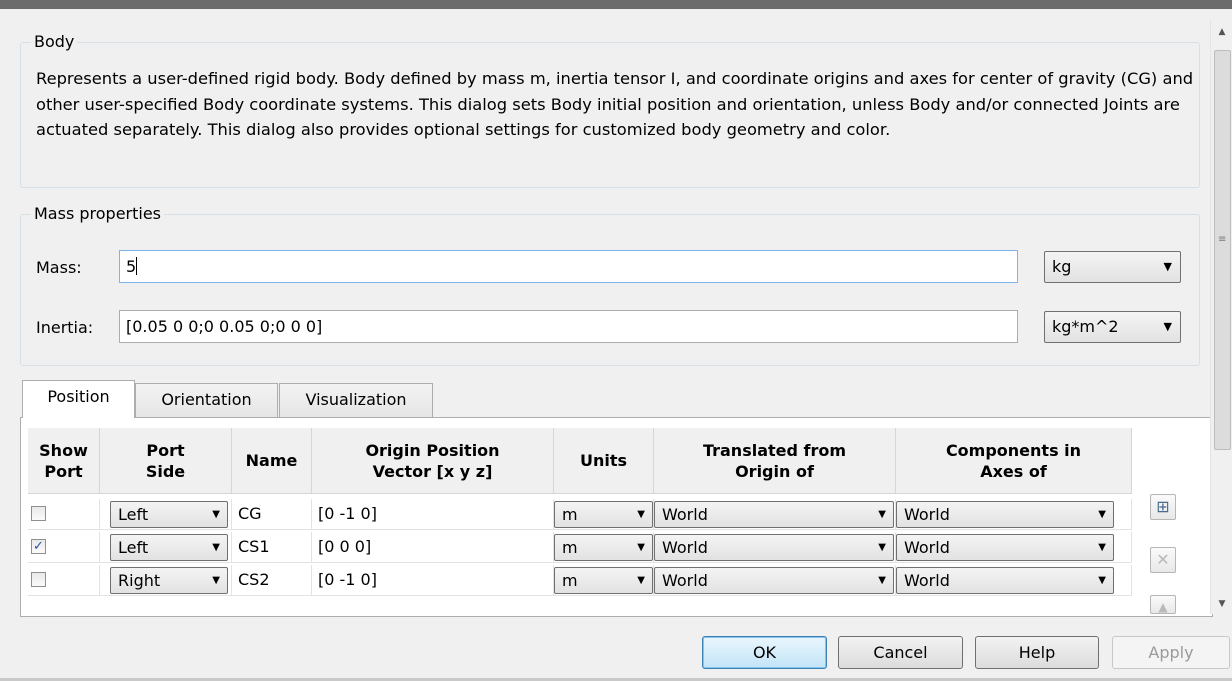  Describe the element at coordinates (272, 461) in the screenshot. I see `header-name: Name` at that location.